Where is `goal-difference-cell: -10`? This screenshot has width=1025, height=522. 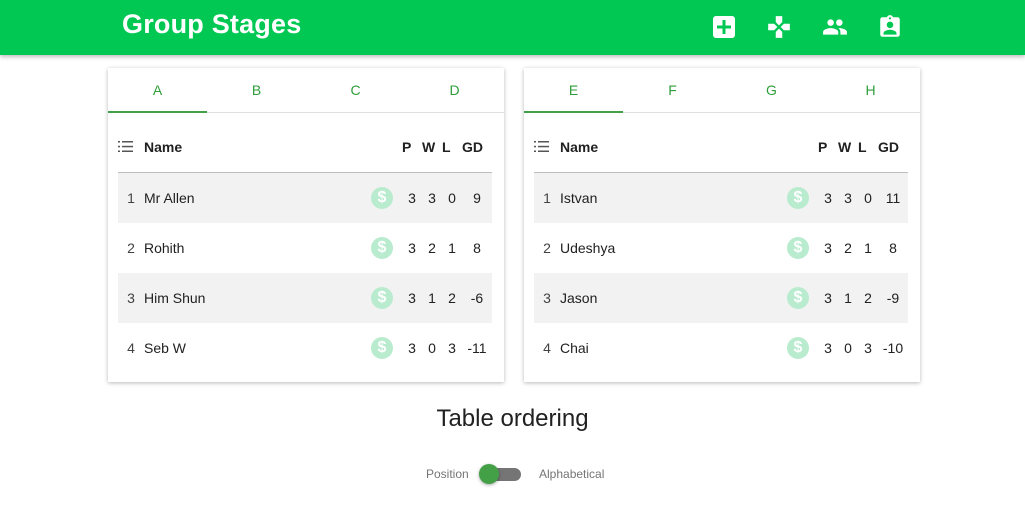
goal-difference-cell: -10 is located at coordinates (893, 348).